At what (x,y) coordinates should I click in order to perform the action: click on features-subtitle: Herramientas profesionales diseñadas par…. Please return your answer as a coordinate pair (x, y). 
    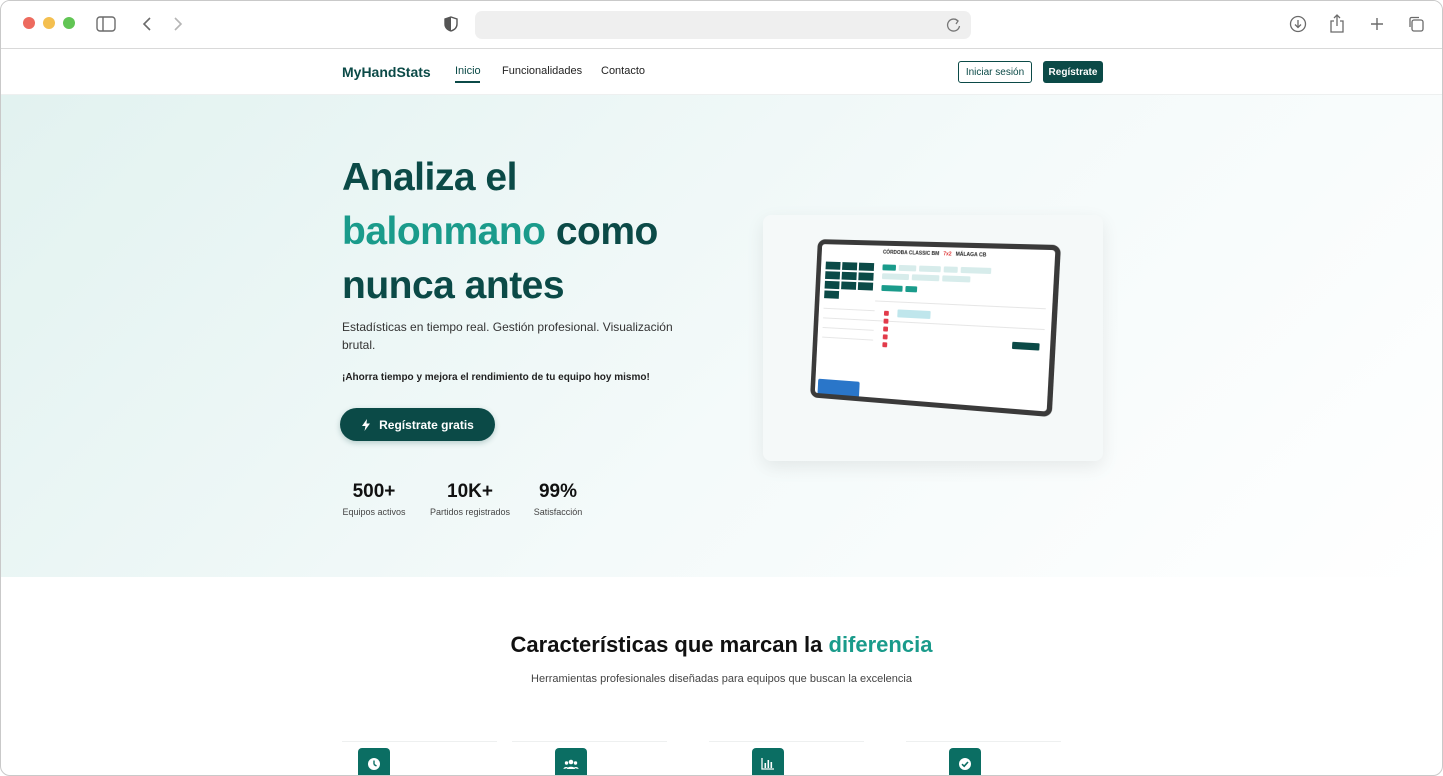
    Looking at the image, I should click on (721, 679).